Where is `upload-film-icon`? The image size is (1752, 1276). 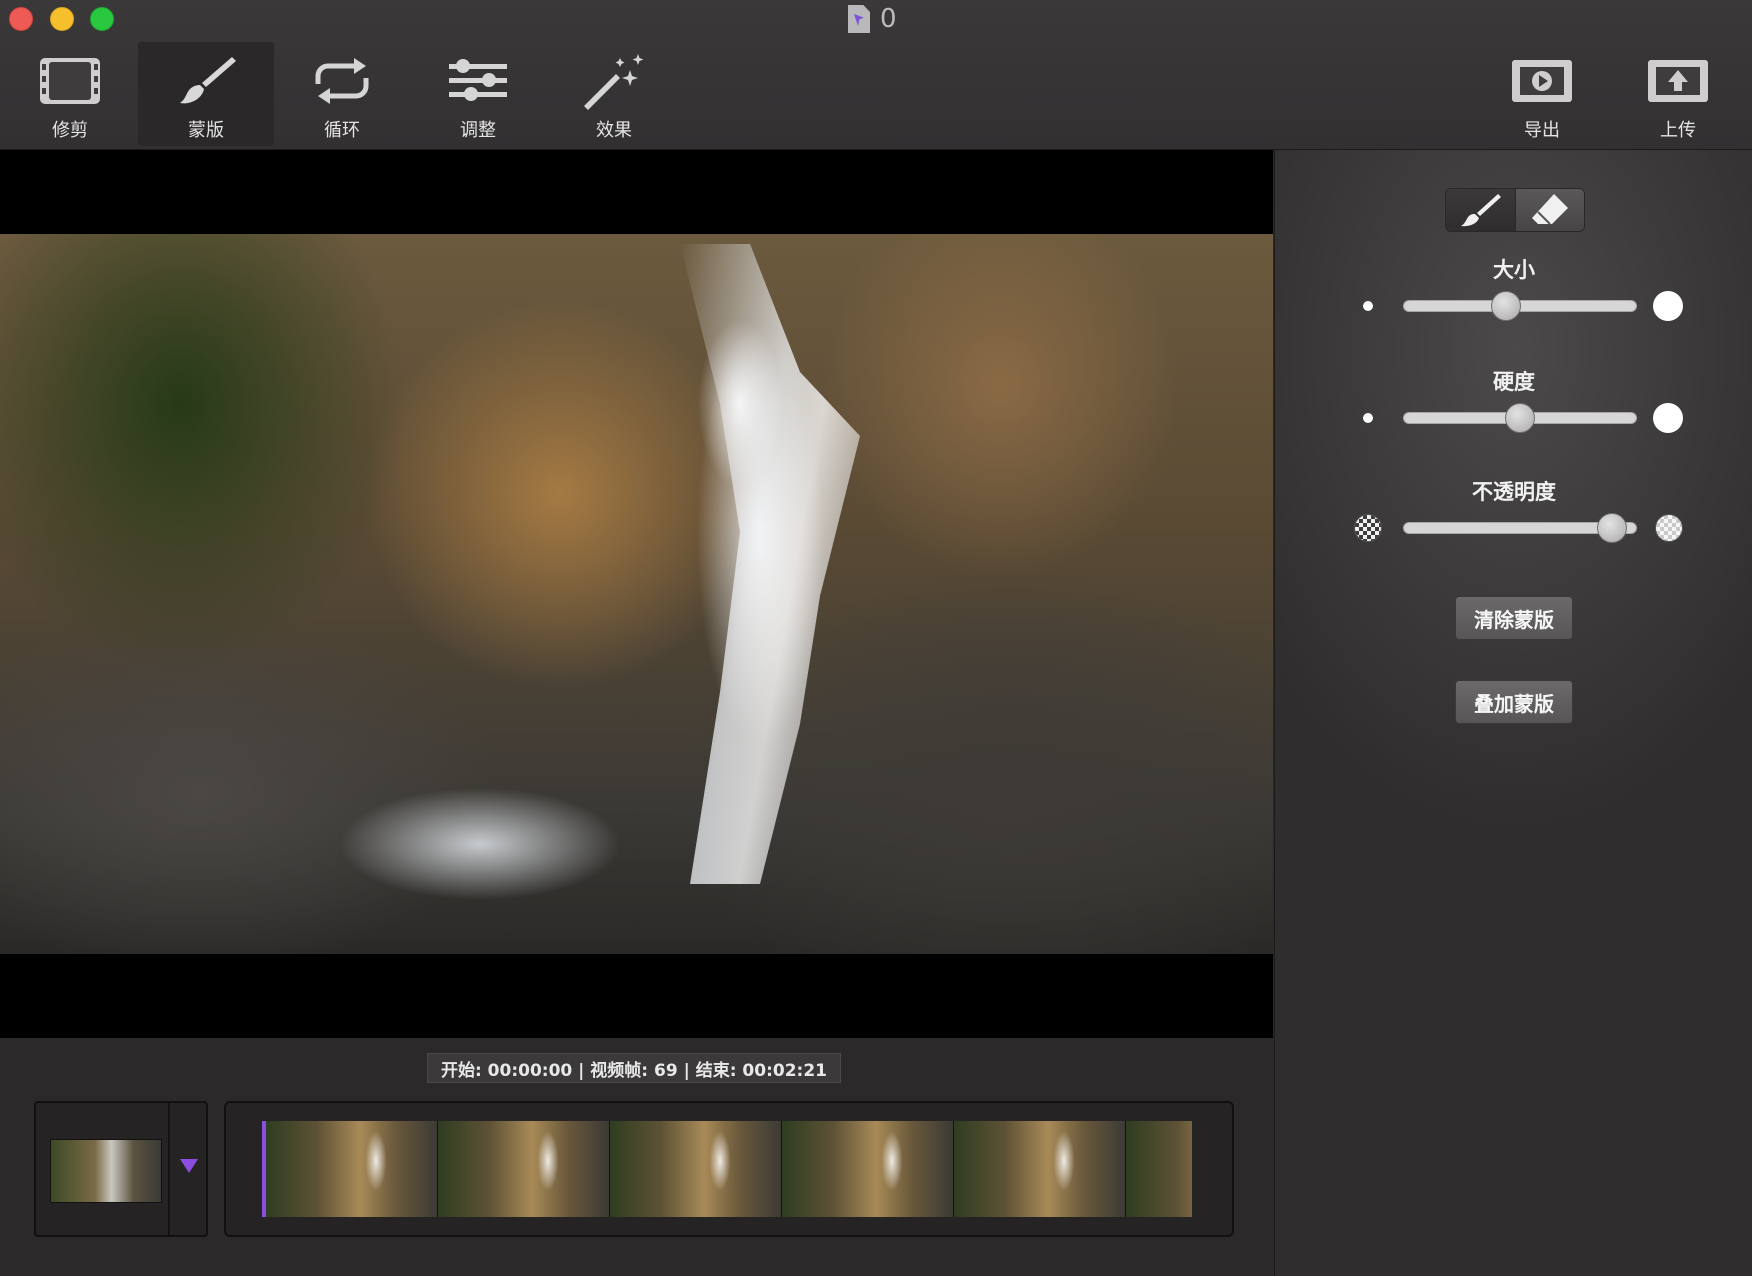
upload-film-icon is located at coordinates (1678, 81).